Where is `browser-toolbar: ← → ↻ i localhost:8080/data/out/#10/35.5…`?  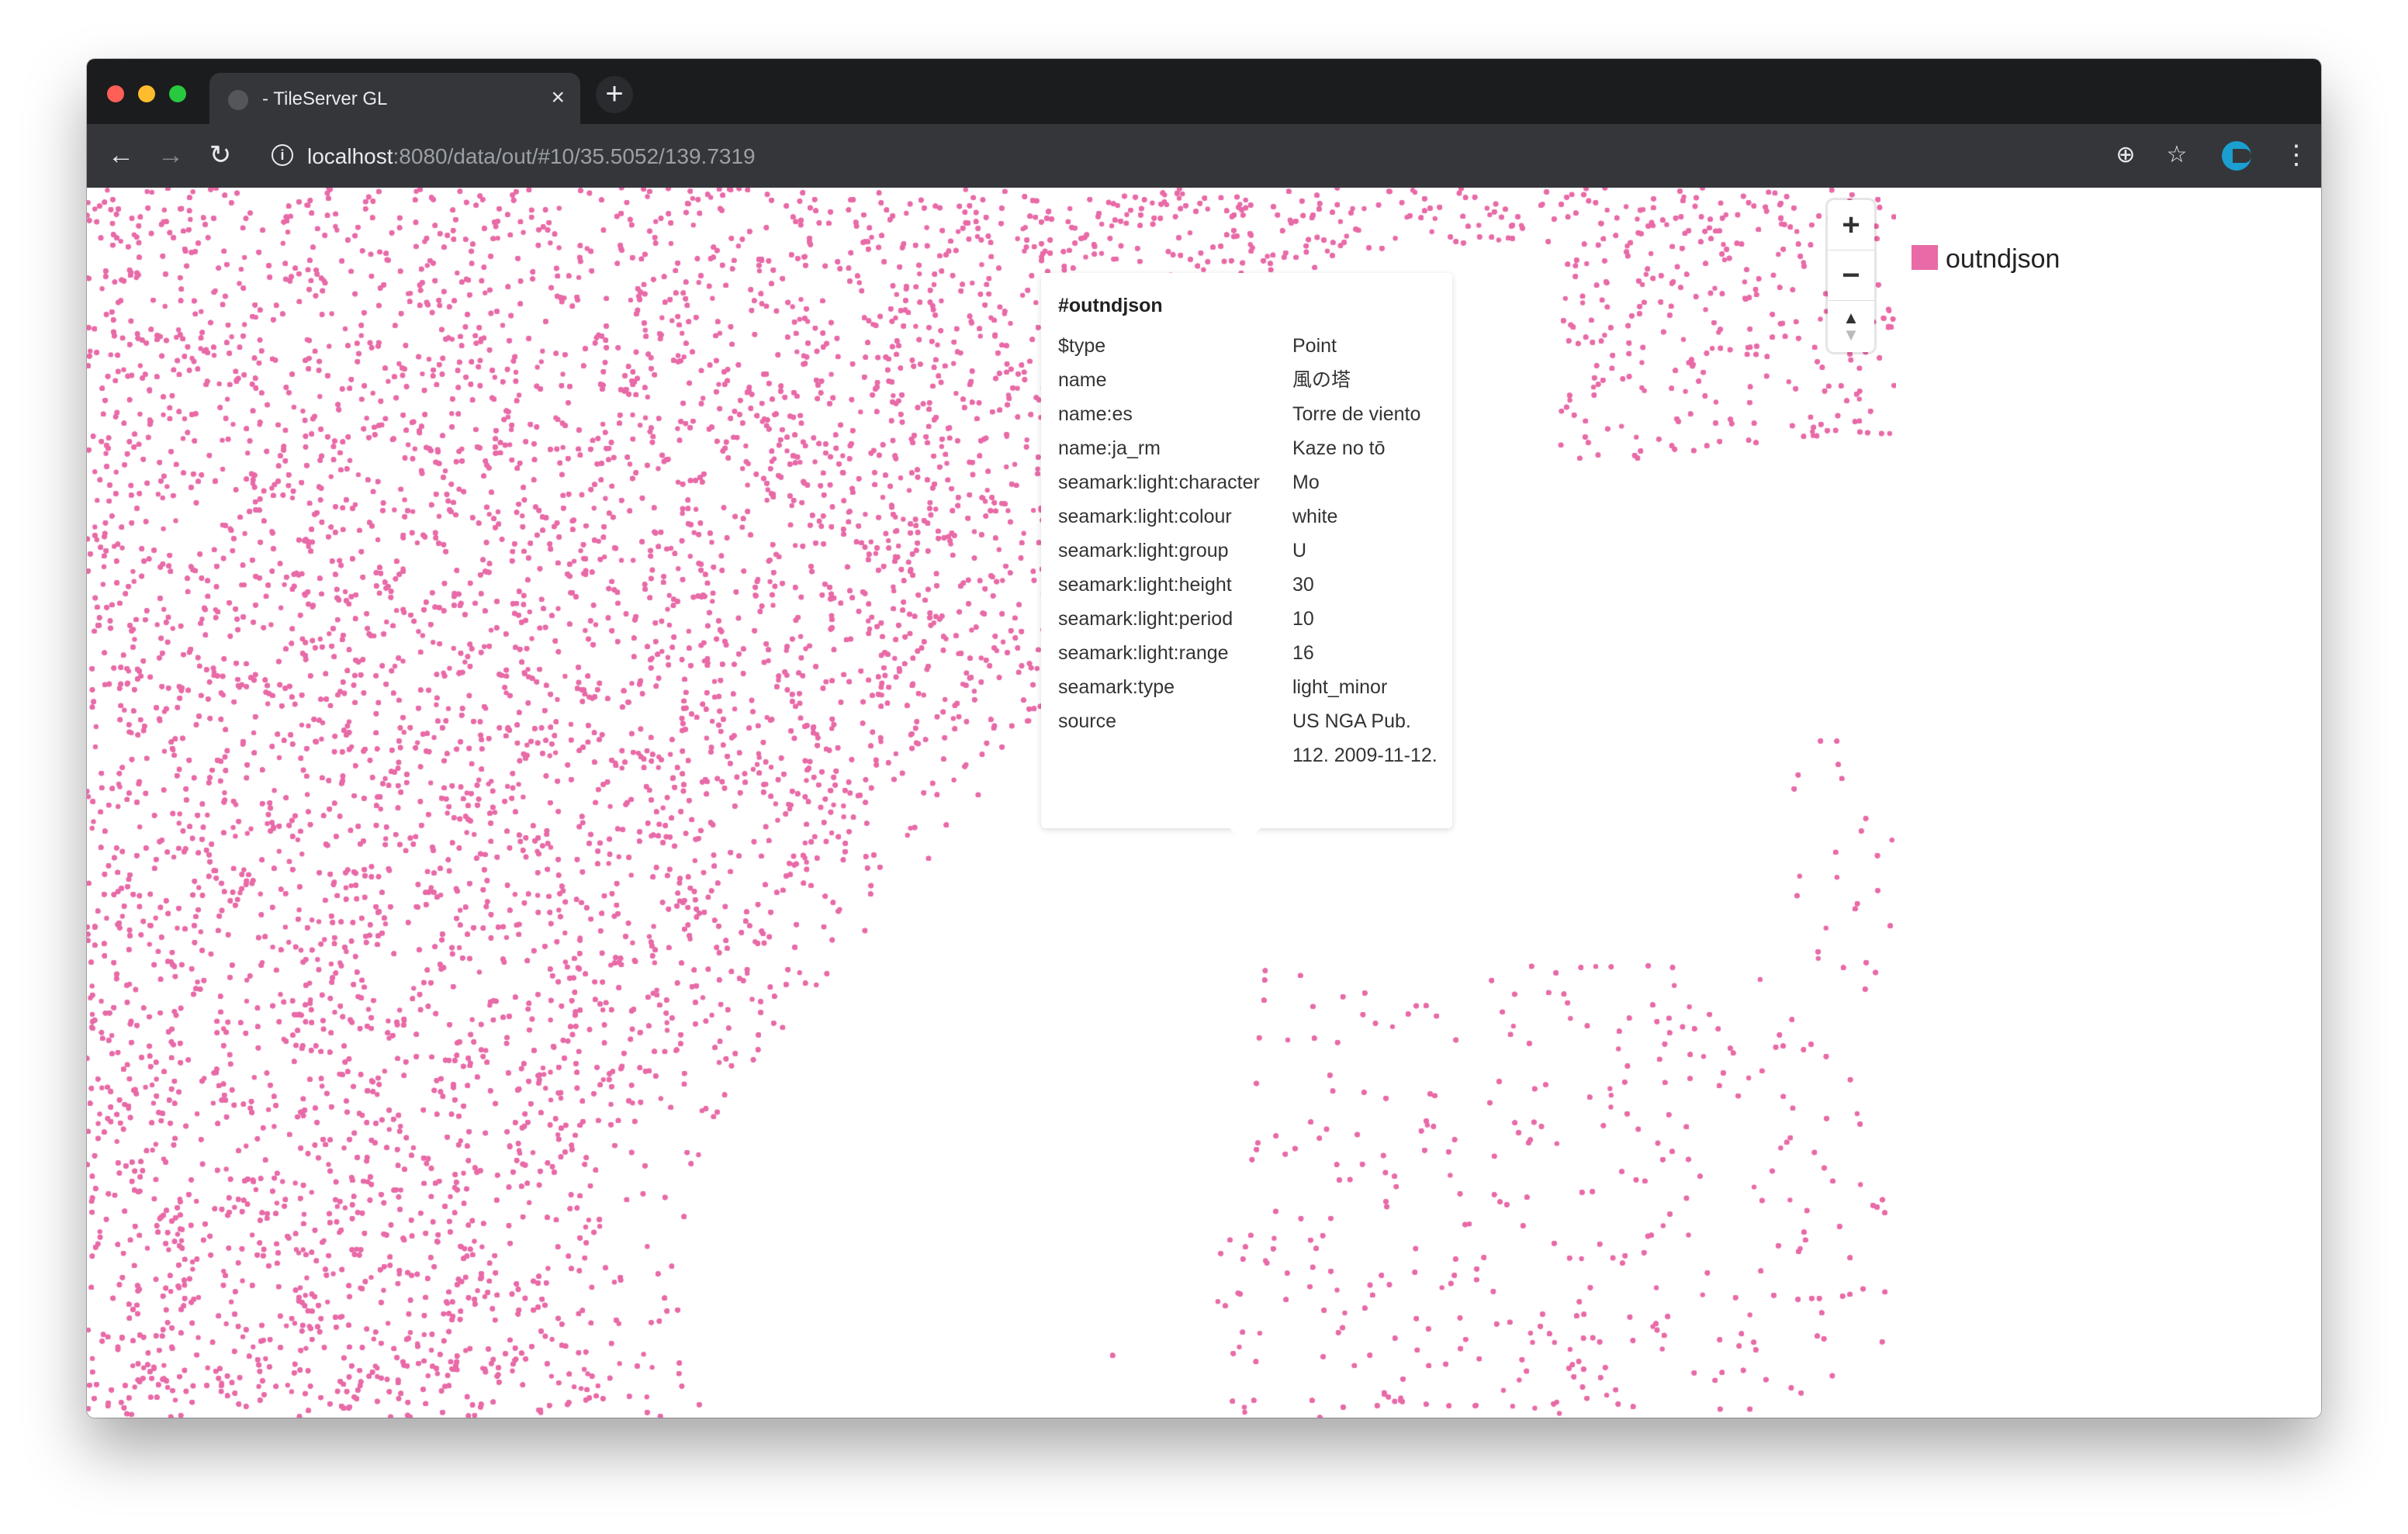 browser-toolbar: ← → ↻ i localhost:8080/data/out/#10/35.5… is located at coordinates (1204, 156).